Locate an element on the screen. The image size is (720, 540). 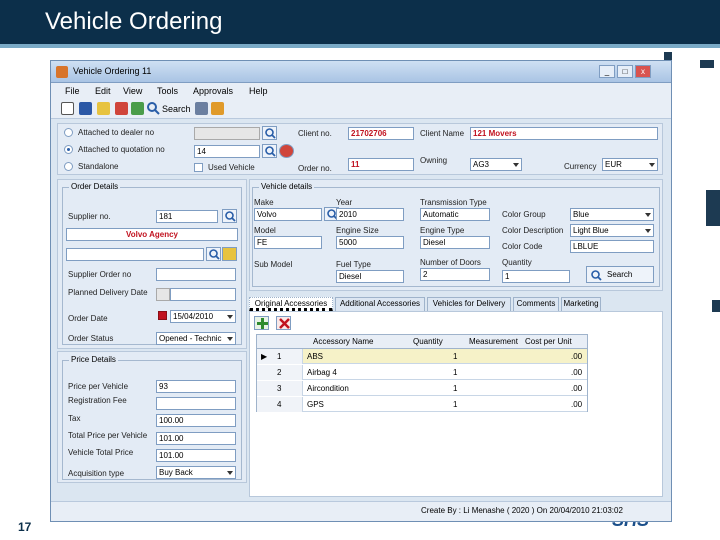
tab-original-accessories: Original Accessories is located at coordinates (291, 304).